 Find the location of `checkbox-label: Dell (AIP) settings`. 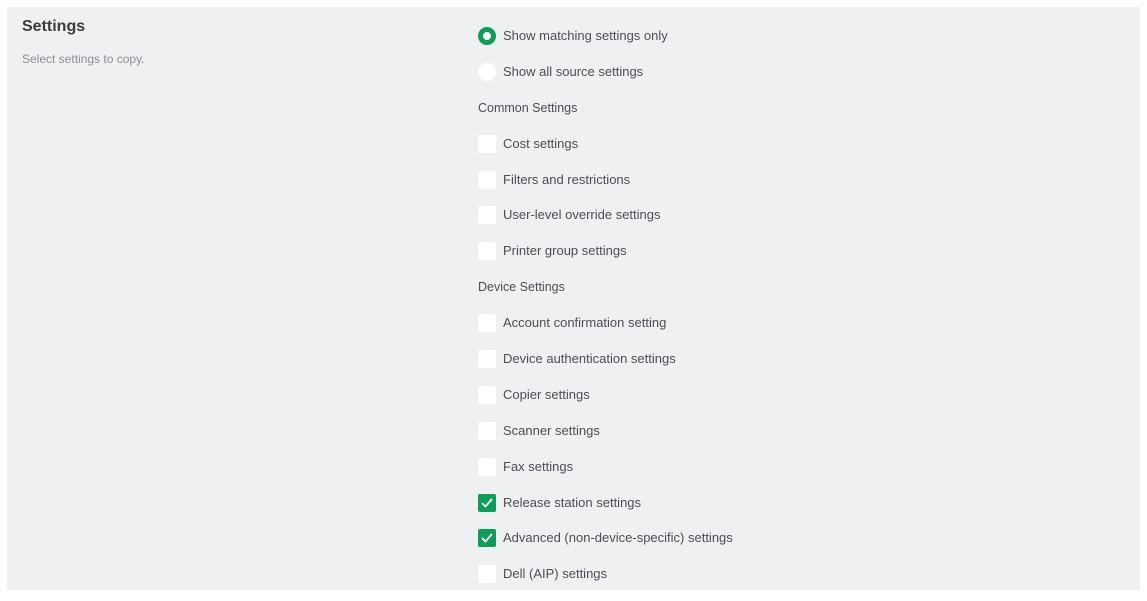

checkbox-label: Dell (AIP) settings is located at coordinates (555, 574).